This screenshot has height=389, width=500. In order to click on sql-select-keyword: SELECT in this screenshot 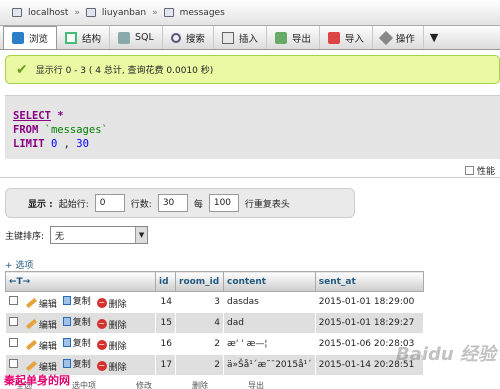, I will do `click(32, 116)`.